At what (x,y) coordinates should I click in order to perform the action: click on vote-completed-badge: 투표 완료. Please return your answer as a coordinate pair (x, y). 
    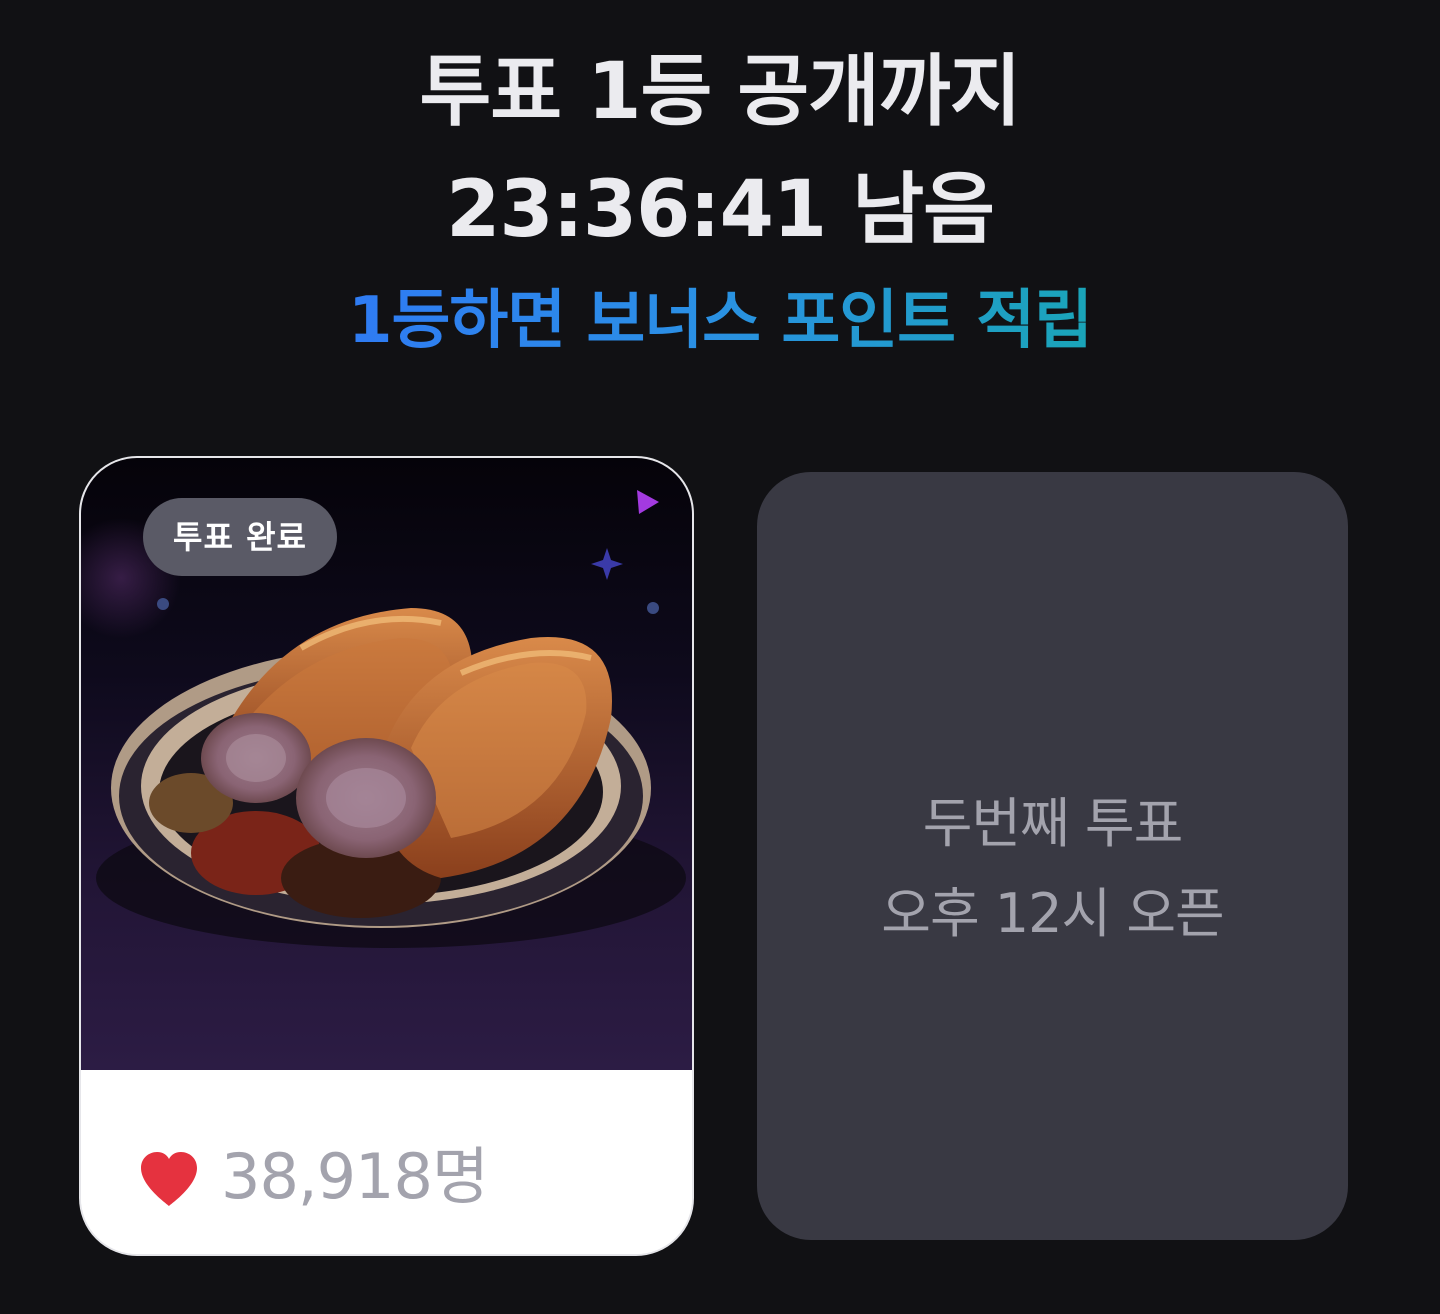
    Looking at the image, I should click on (240, 537).